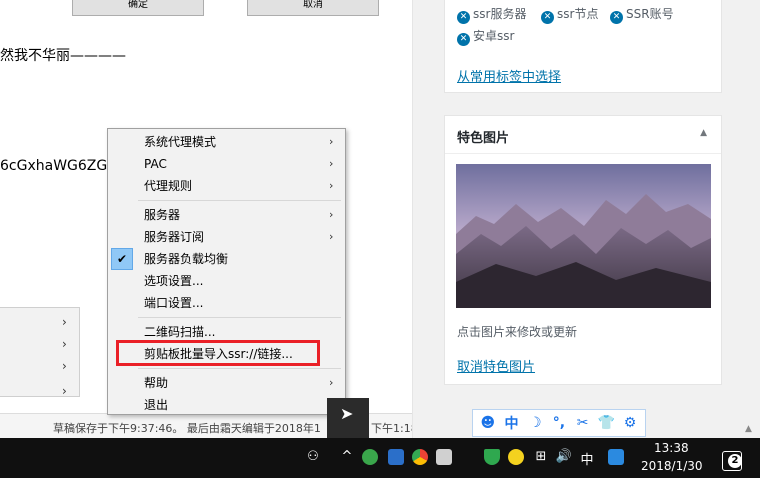 Image resolution: width=760 pixels, height=478 pixels. I want to click on ime-toolbar: ☻ 中 ☽ °, ✂ 👕 ⚙, so click(559, 423).